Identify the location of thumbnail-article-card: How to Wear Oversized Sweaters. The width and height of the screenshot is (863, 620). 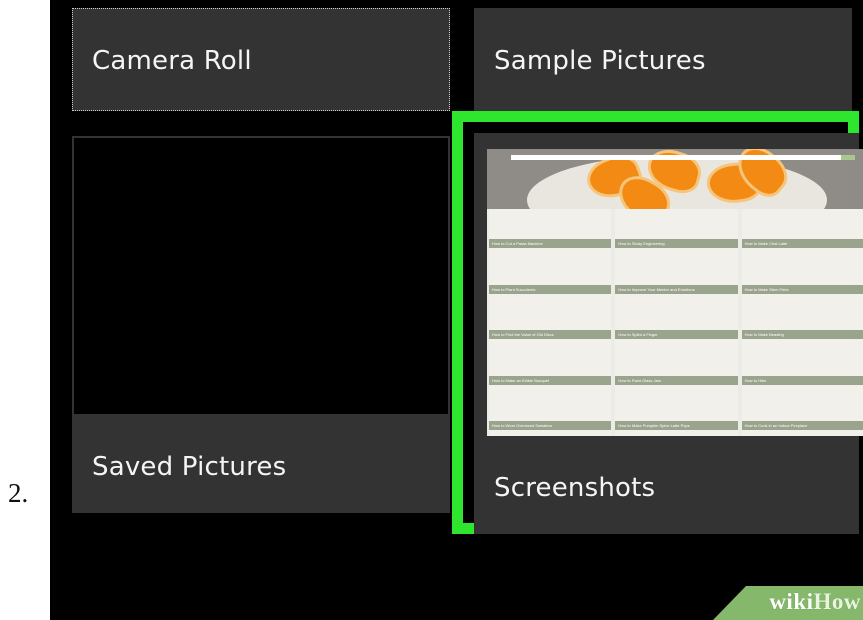
(550, 413).